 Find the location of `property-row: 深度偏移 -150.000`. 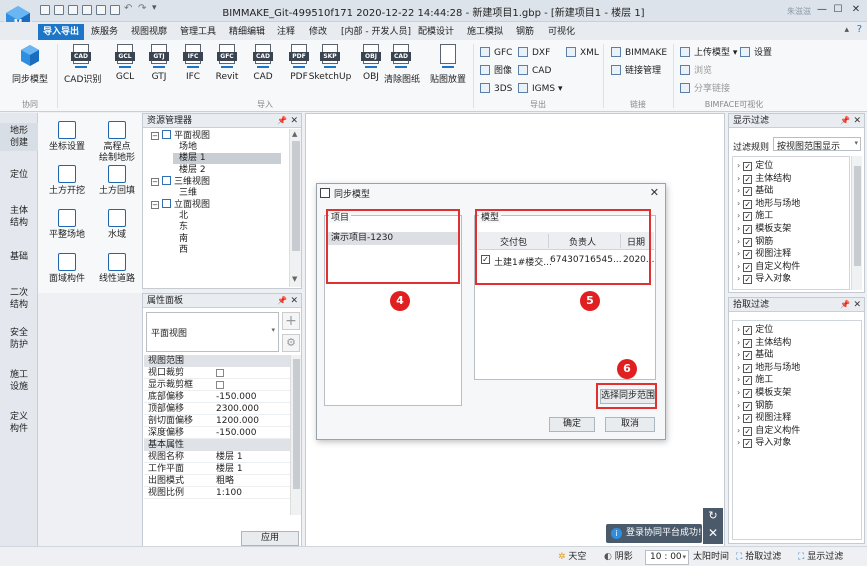

property-row: 深度偏移 -150.000 is located at coordinates (217, 433).